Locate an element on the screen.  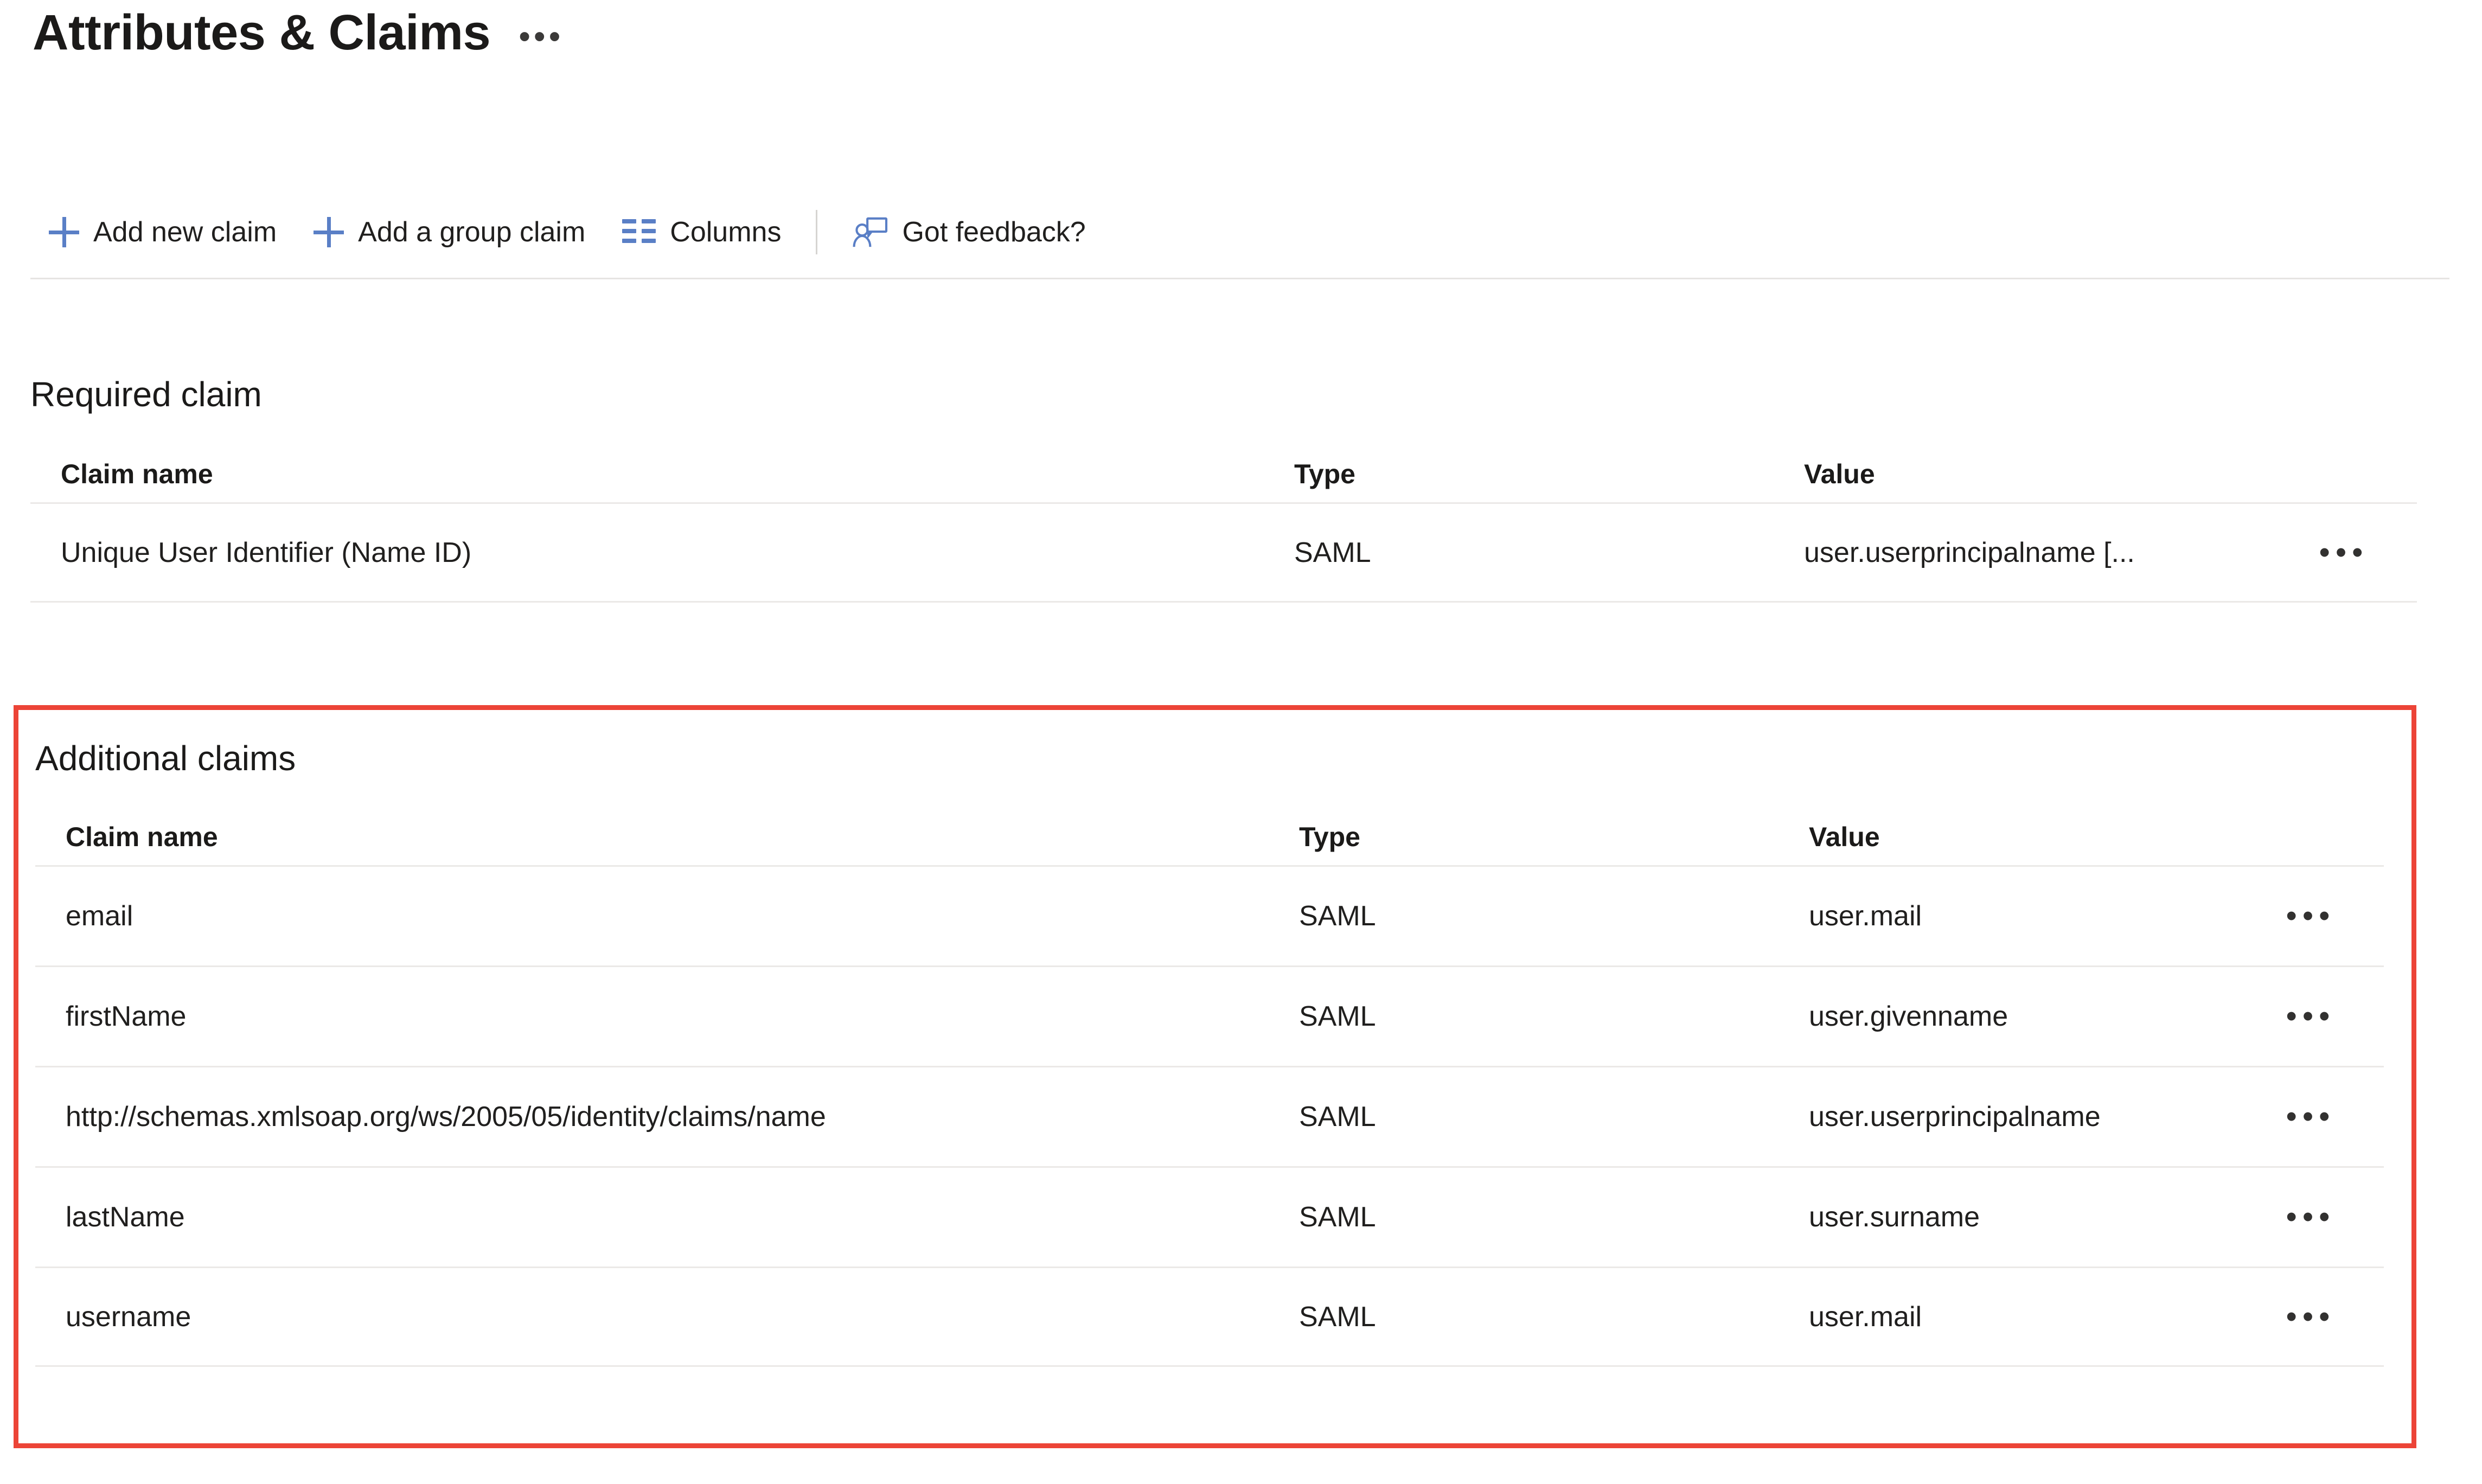
columns-button: Columns is located at coordinates (701, 232).